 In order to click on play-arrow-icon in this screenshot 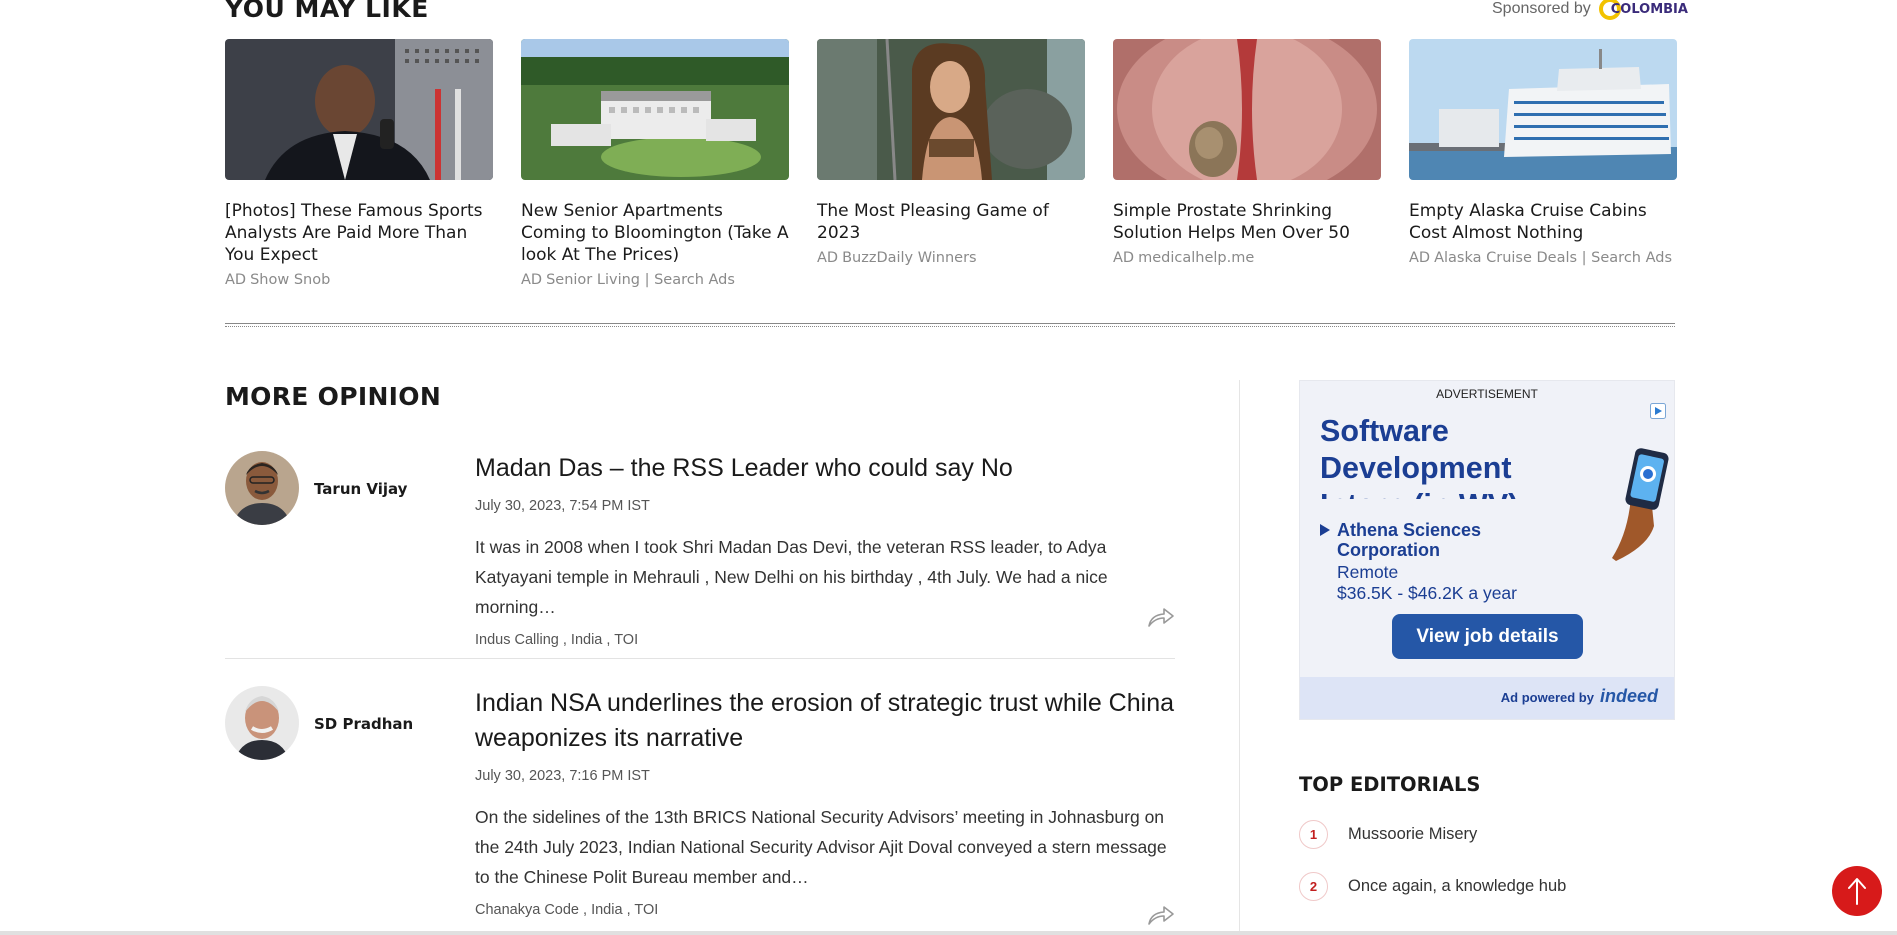, I will do `click(1325, 530)`.